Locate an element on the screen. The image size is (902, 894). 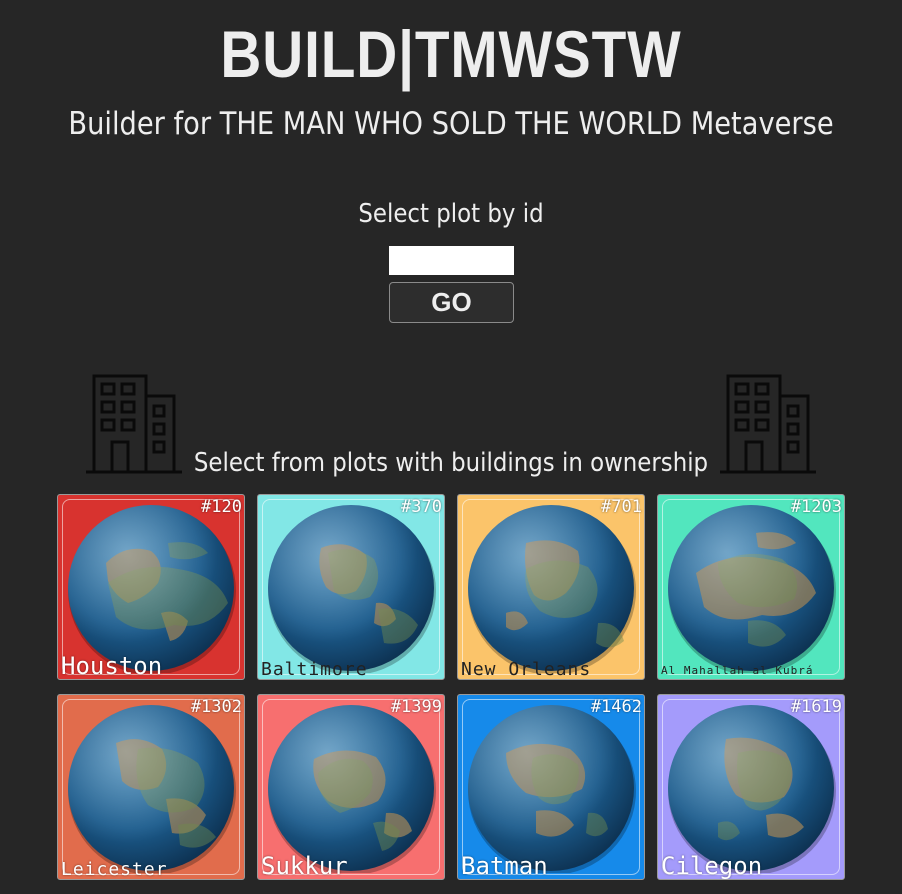
plot-card: #1302 Leicester is located at coordinates (151, 787).